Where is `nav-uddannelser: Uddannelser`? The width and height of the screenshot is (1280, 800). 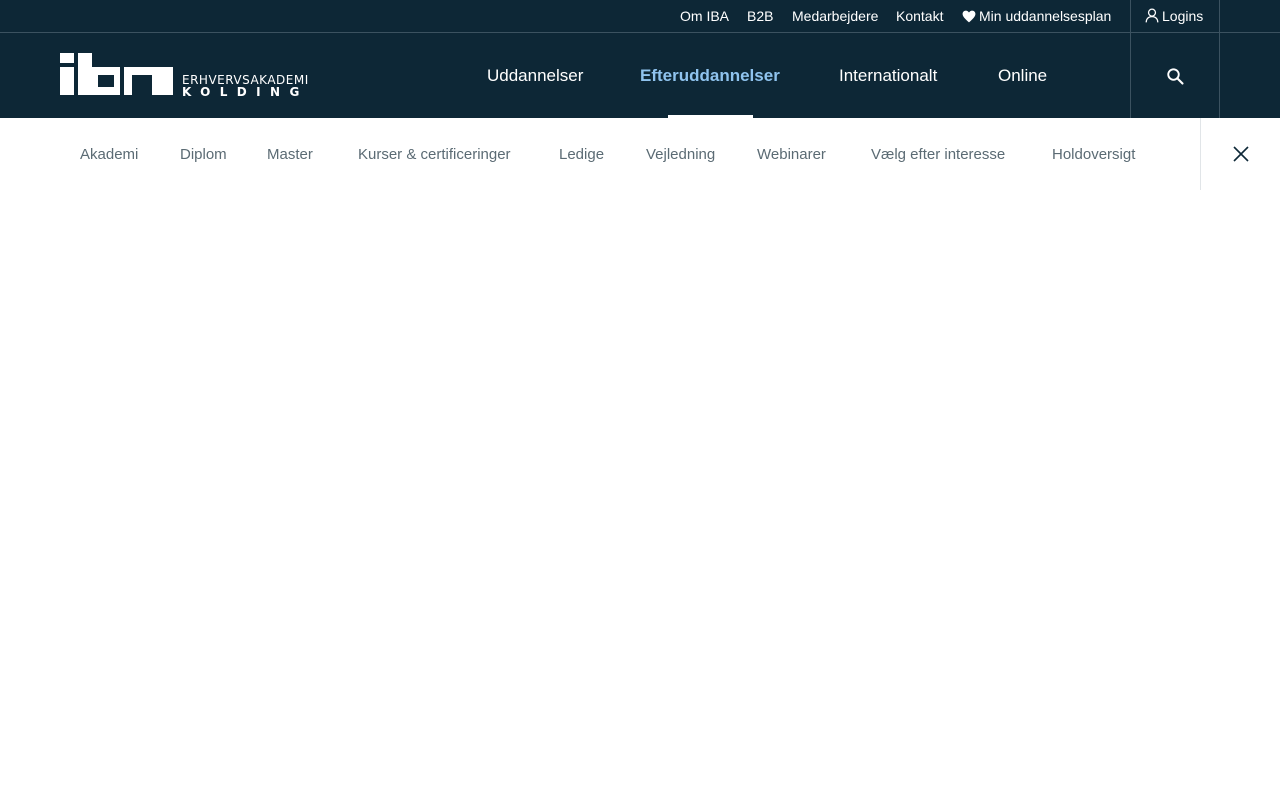
nav-uddannelser: Uddannelser is located at coordinates (535, 75).